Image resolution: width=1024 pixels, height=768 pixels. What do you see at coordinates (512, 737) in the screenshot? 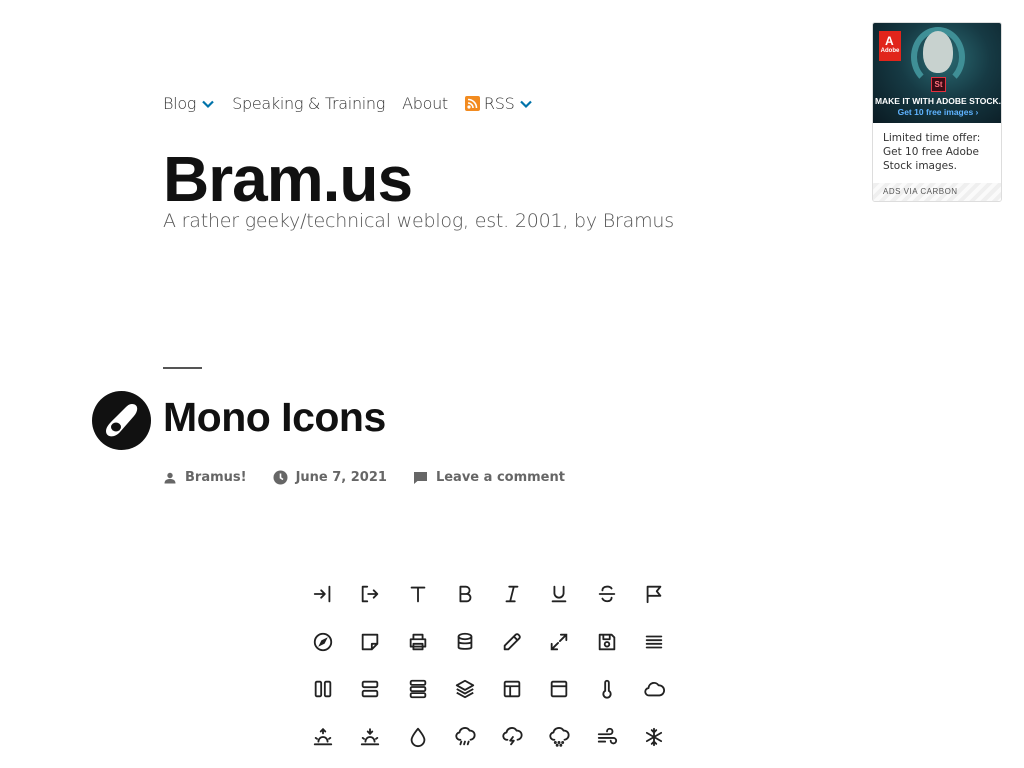
I see `lightning-icon` at bounding box center [512, 737].